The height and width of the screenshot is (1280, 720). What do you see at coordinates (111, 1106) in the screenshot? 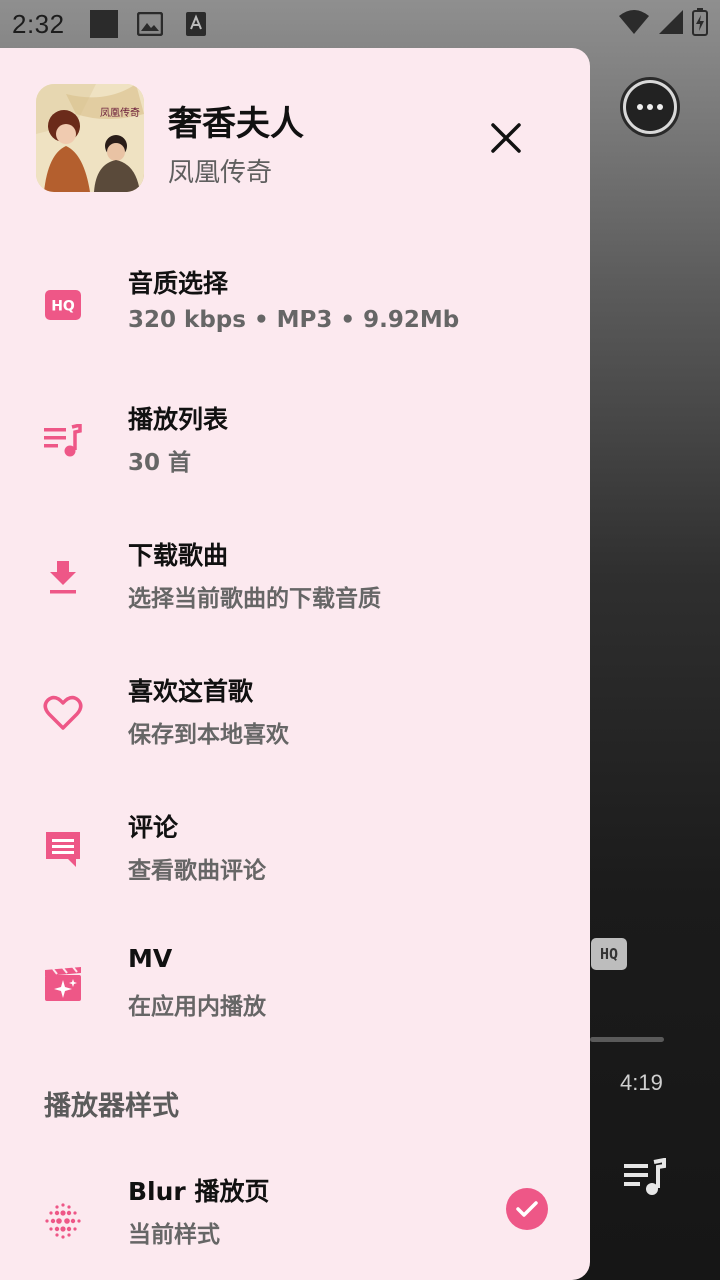
I see `player-style-heading: 播放器样式` at bounding box center [111, 1106].